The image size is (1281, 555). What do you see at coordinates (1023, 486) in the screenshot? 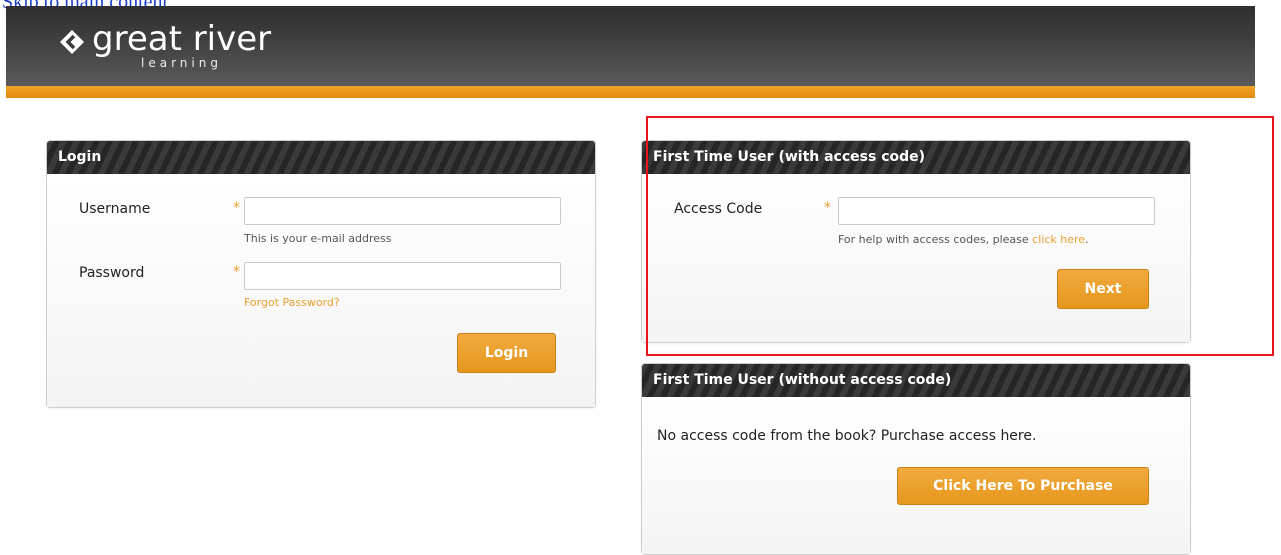
I see `purchase-button: Click Here To Purchase` at bounding box center [1023, 486].